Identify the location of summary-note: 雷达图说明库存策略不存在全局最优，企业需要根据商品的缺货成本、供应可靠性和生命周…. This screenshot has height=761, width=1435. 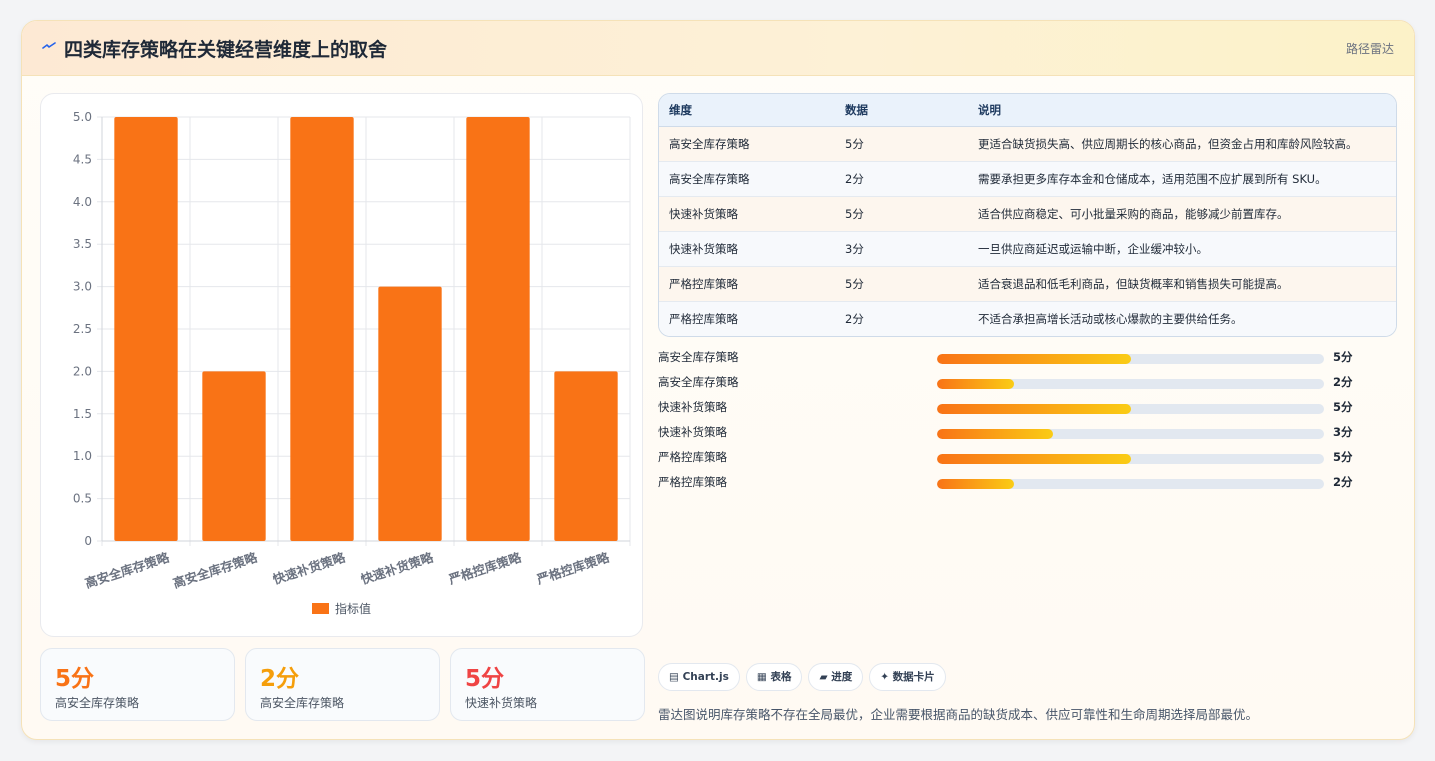
(958, 714).